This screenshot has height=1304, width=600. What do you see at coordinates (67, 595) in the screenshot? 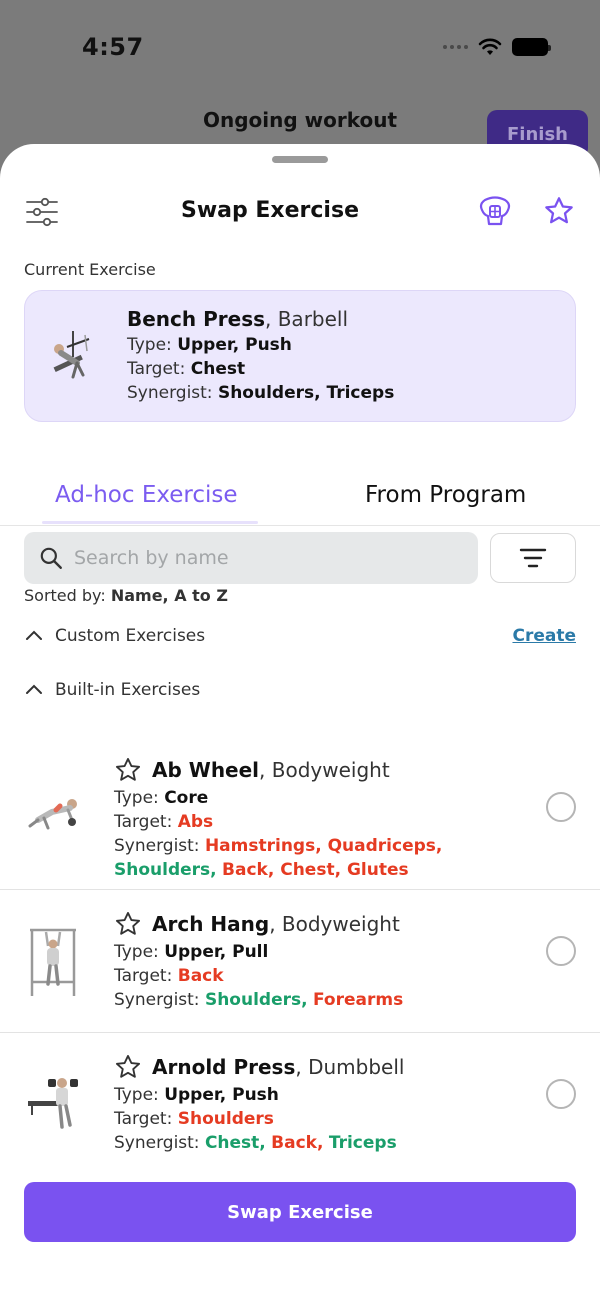
I see `sort-prefix: Sorted by:` at bounding box center [67, 595].